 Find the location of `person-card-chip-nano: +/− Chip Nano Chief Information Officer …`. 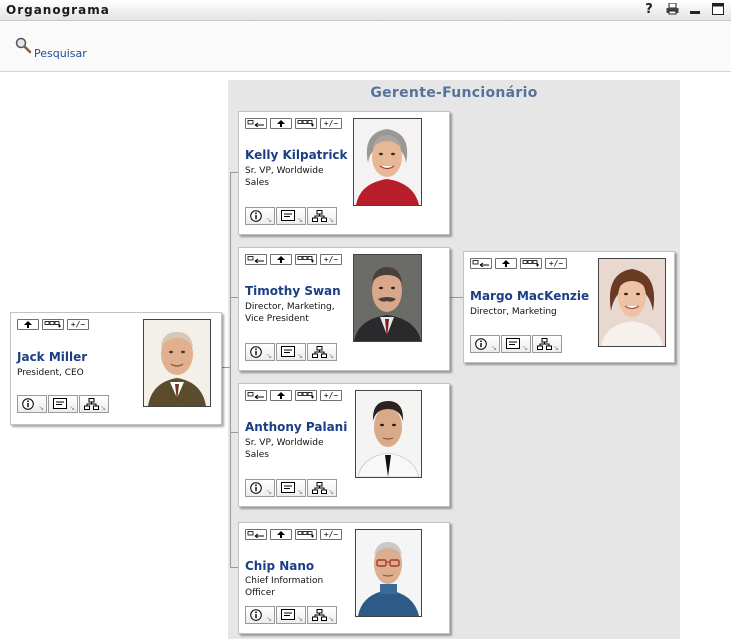

person-card-chip-nano: +/− Chip Nano Chief Information Officer … is located at coordinates (344, 578).